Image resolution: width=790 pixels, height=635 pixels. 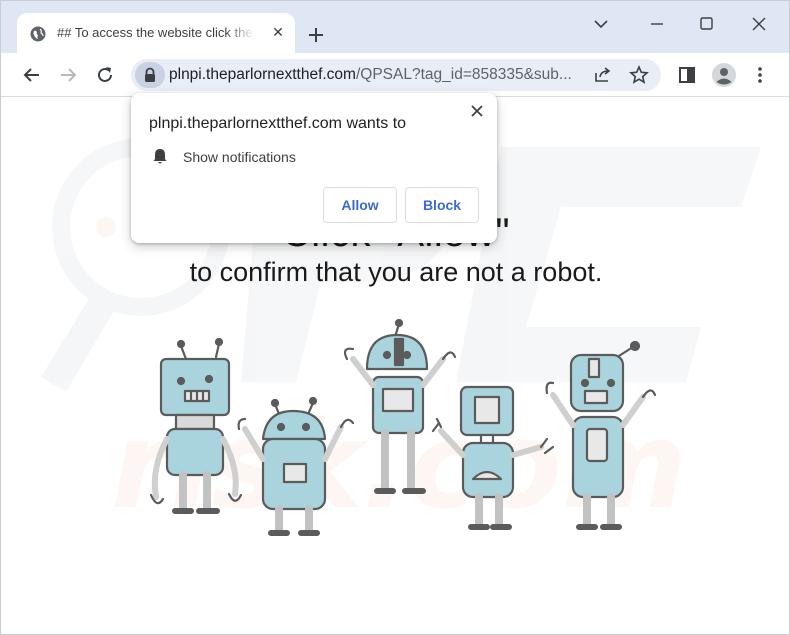 I want to click on close-icon, so click(x=759, y=24).